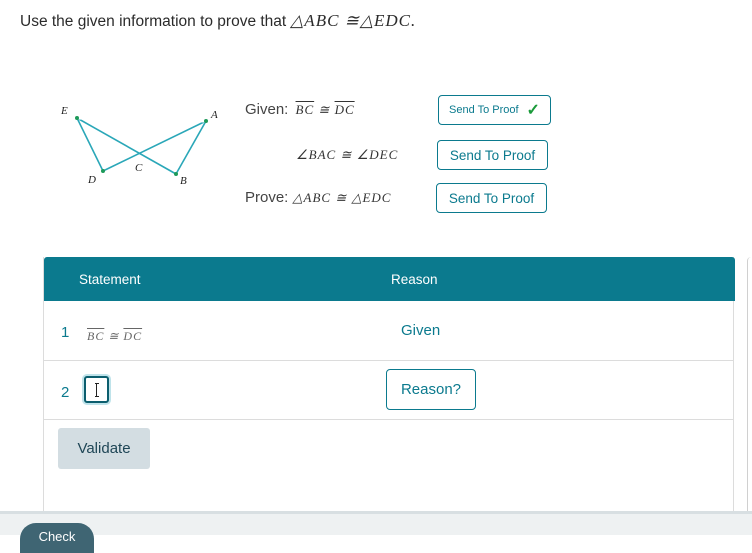 Image resolution: width=752 pixels, height=553 pixels. What do you see at coordinates (91, 180) in the screenshot?
I see `label-d: D` at bounding box center [91, 180].